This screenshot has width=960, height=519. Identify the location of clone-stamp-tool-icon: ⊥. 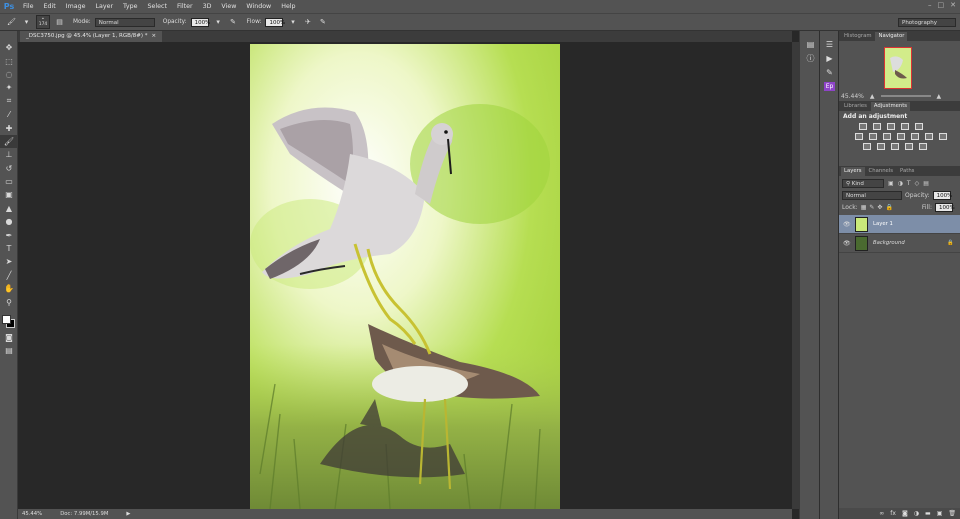
(9, 154).